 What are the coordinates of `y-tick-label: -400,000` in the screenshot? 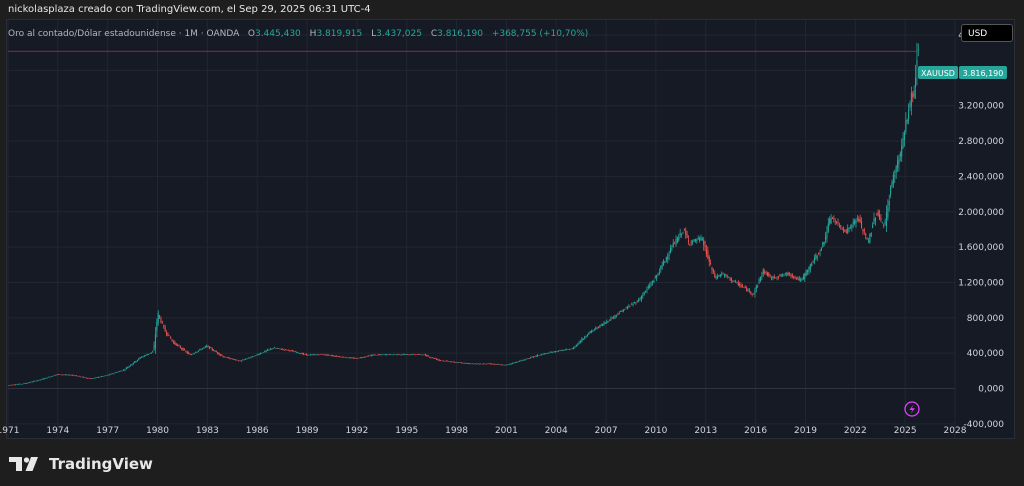 It's located at (984, 425).